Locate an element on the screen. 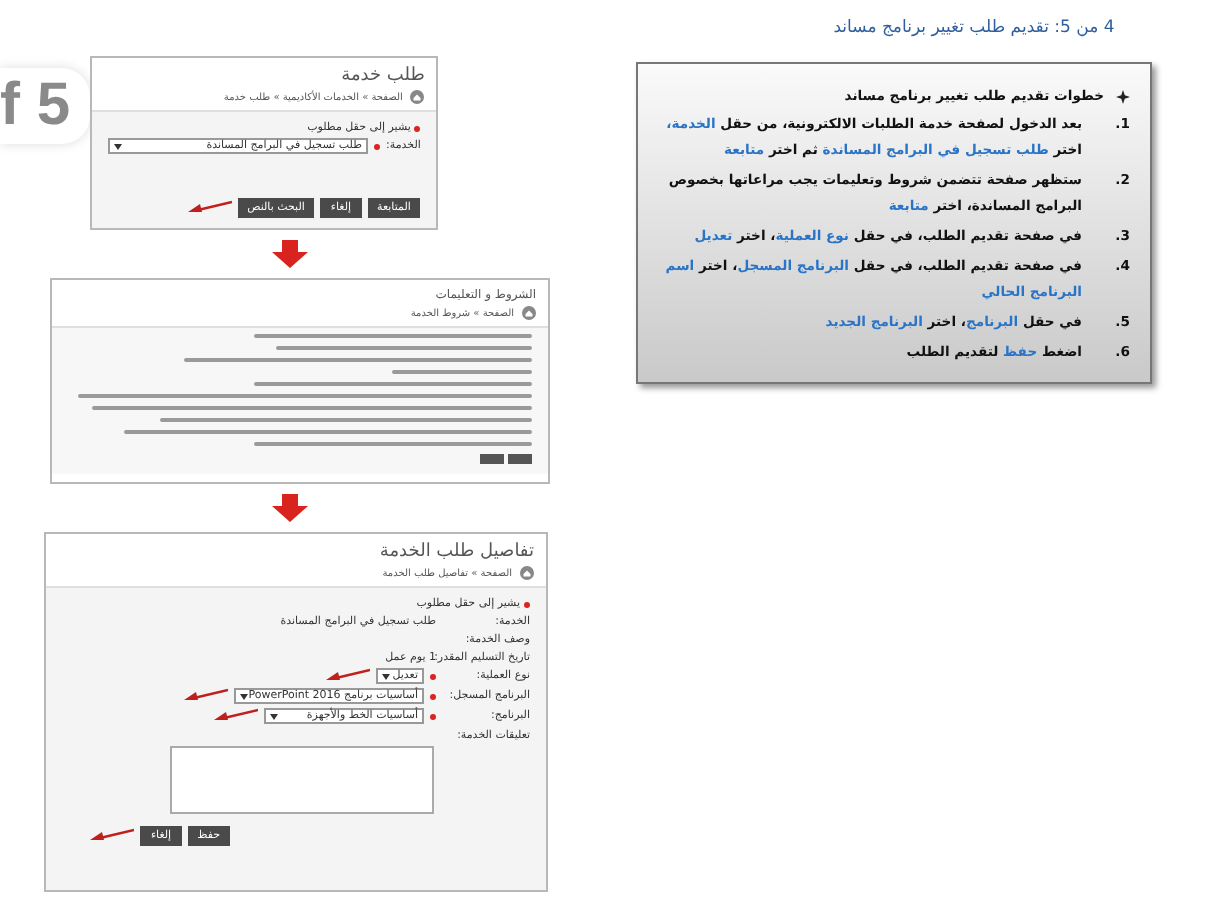 The image size is (1208, 922). slide-number: f 5 is located at coordinates (45, 106).